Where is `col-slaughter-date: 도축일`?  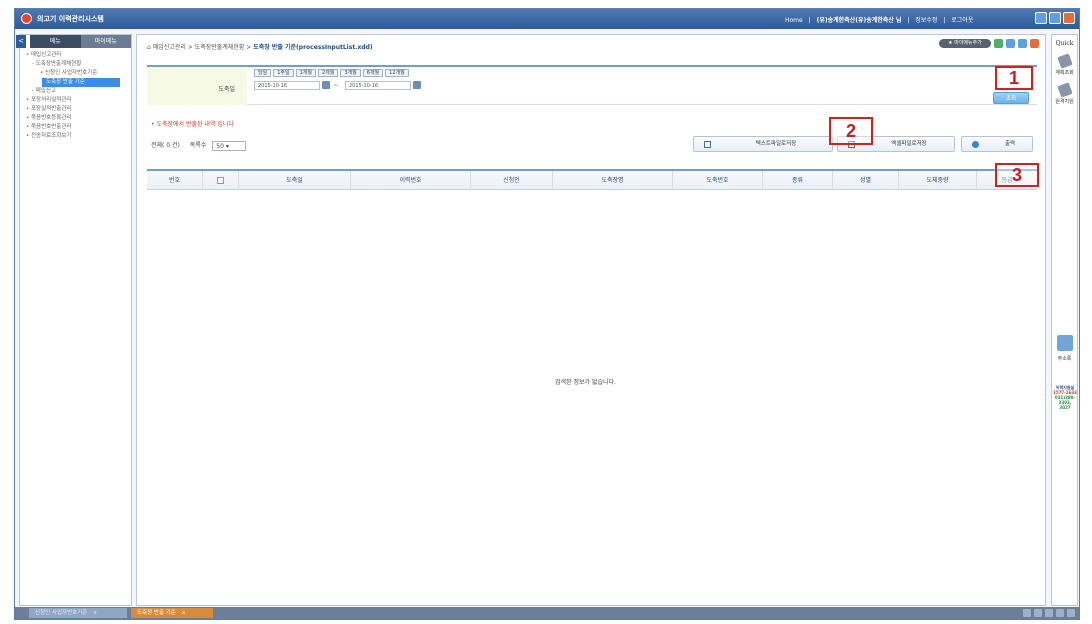
col-slaughter-date: 도축일 is located at coordinates (295, 180).